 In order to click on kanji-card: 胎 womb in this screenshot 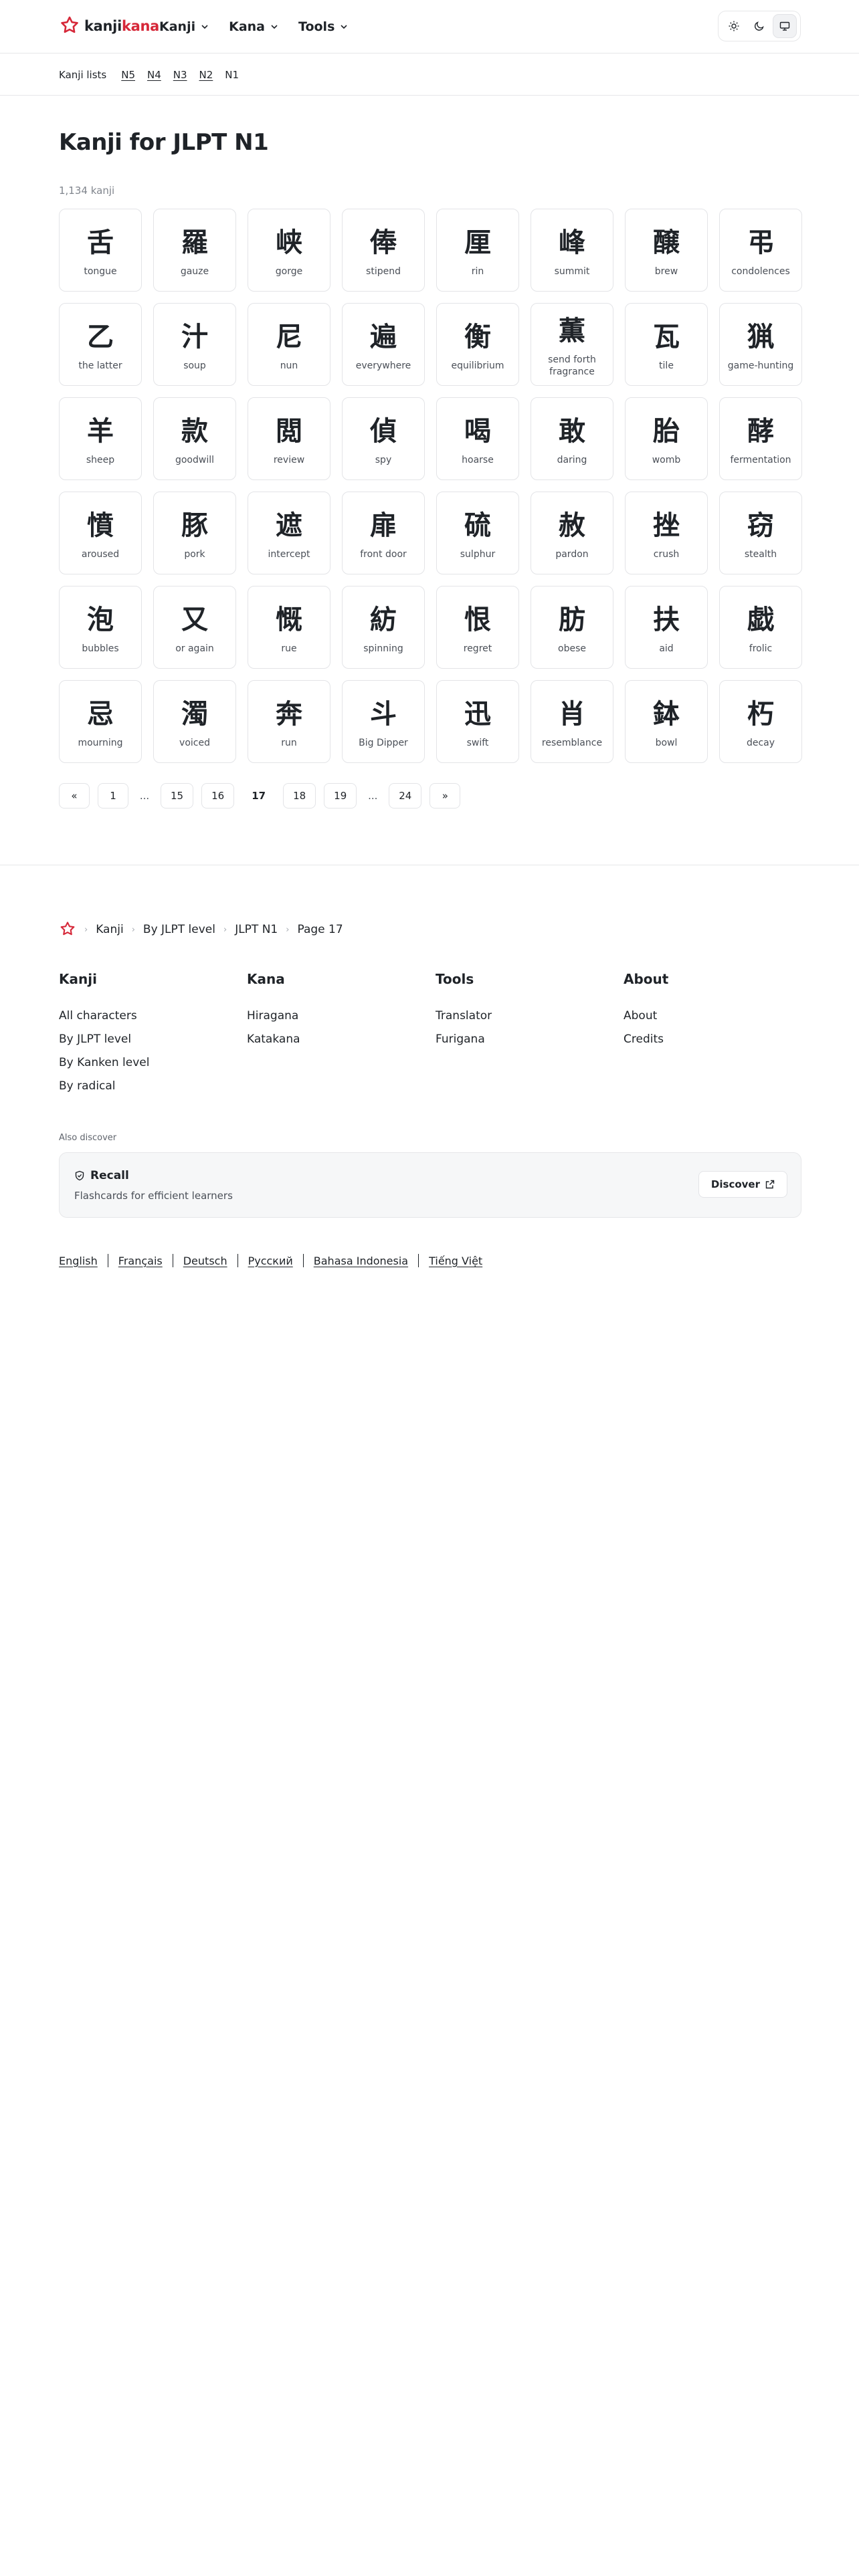, I will do `click(666, 439)`.